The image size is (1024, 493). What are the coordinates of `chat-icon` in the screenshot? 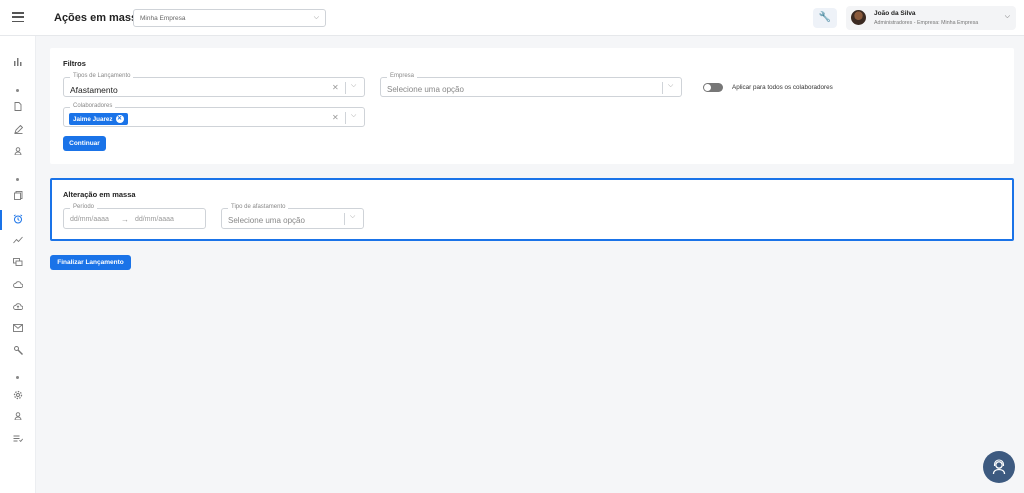 It's located at (18, 264).